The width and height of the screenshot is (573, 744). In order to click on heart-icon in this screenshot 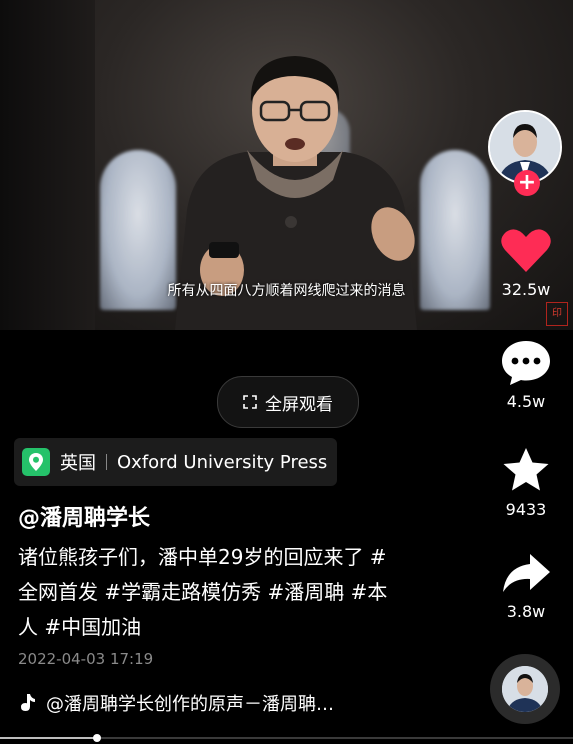, I will do `click(526, 250)`.